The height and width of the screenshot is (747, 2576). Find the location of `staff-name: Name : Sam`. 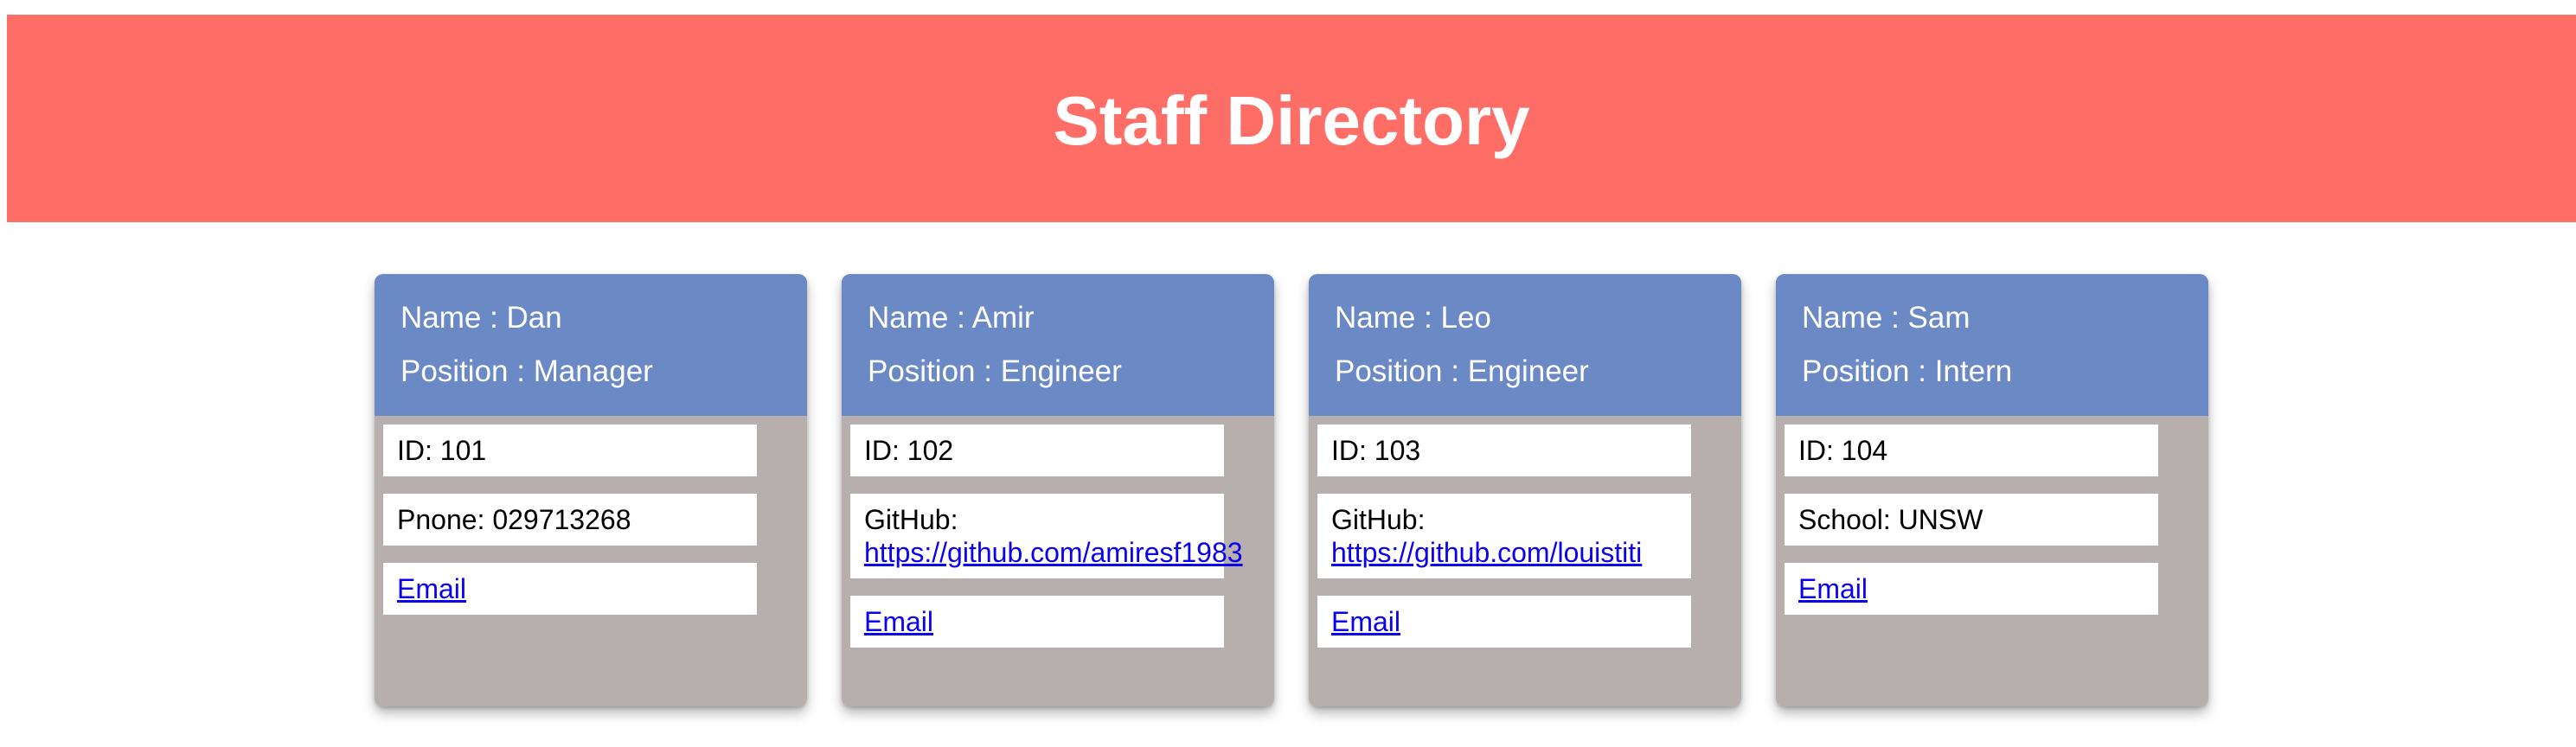

staff-name: Name : Sam is located at coordinates (1886, 318).